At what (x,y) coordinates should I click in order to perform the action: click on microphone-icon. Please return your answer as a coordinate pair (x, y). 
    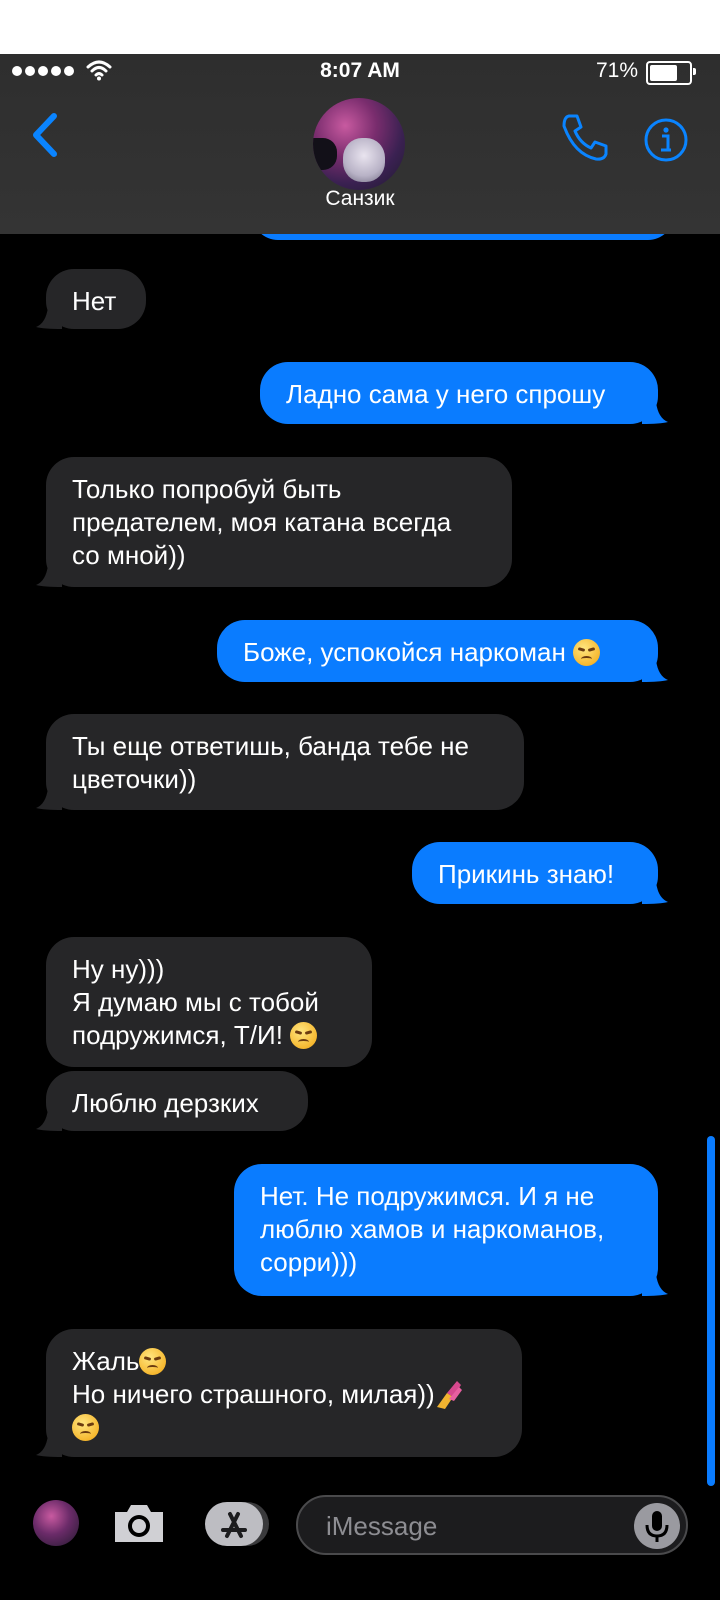
    Looking at the image, I should click on (657, 1526).